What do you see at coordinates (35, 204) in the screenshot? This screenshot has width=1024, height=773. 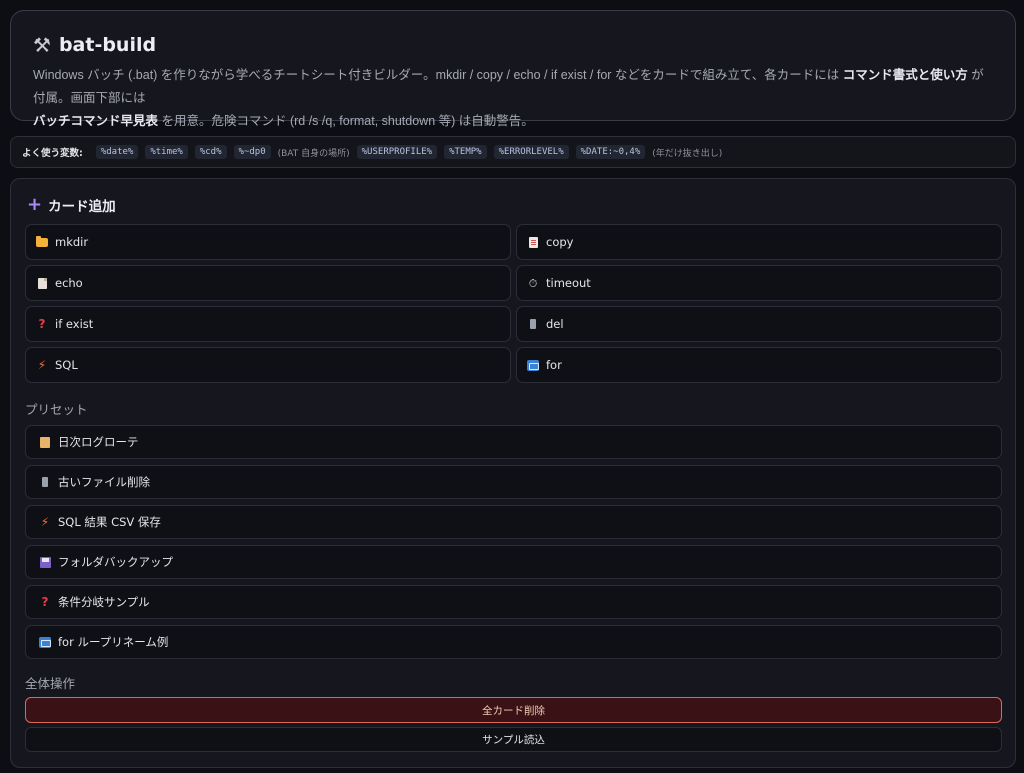 I see `plus-icon: +` at bounding box center [35, 204].